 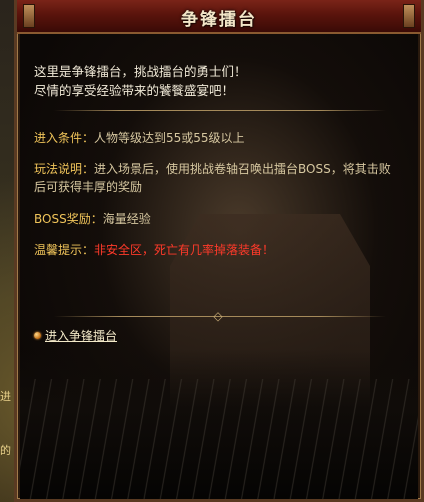 What do you see at coordinates (64, 169) in the screenshot?
I see `gameplay-label: 玩法说明：` at bounding box center [64, 169].